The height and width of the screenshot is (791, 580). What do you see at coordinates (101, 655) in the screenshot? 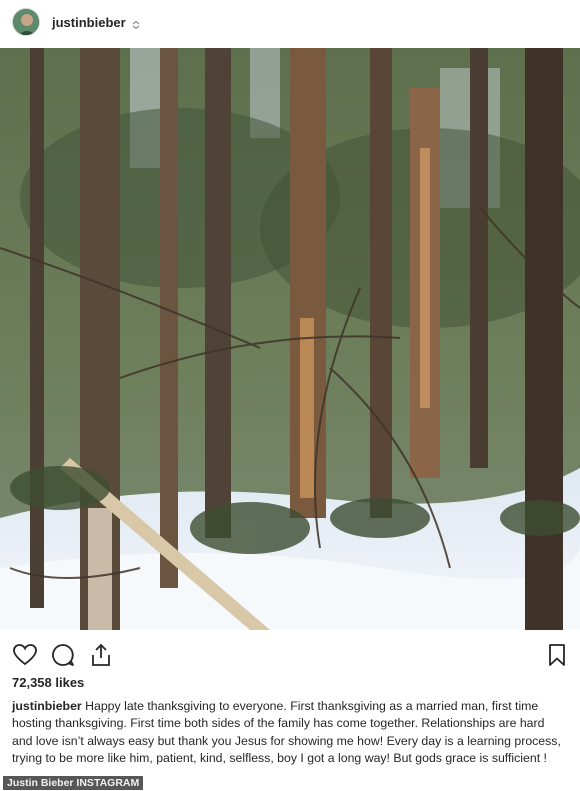
I see `share-icon` at bounding box center [101, 655].